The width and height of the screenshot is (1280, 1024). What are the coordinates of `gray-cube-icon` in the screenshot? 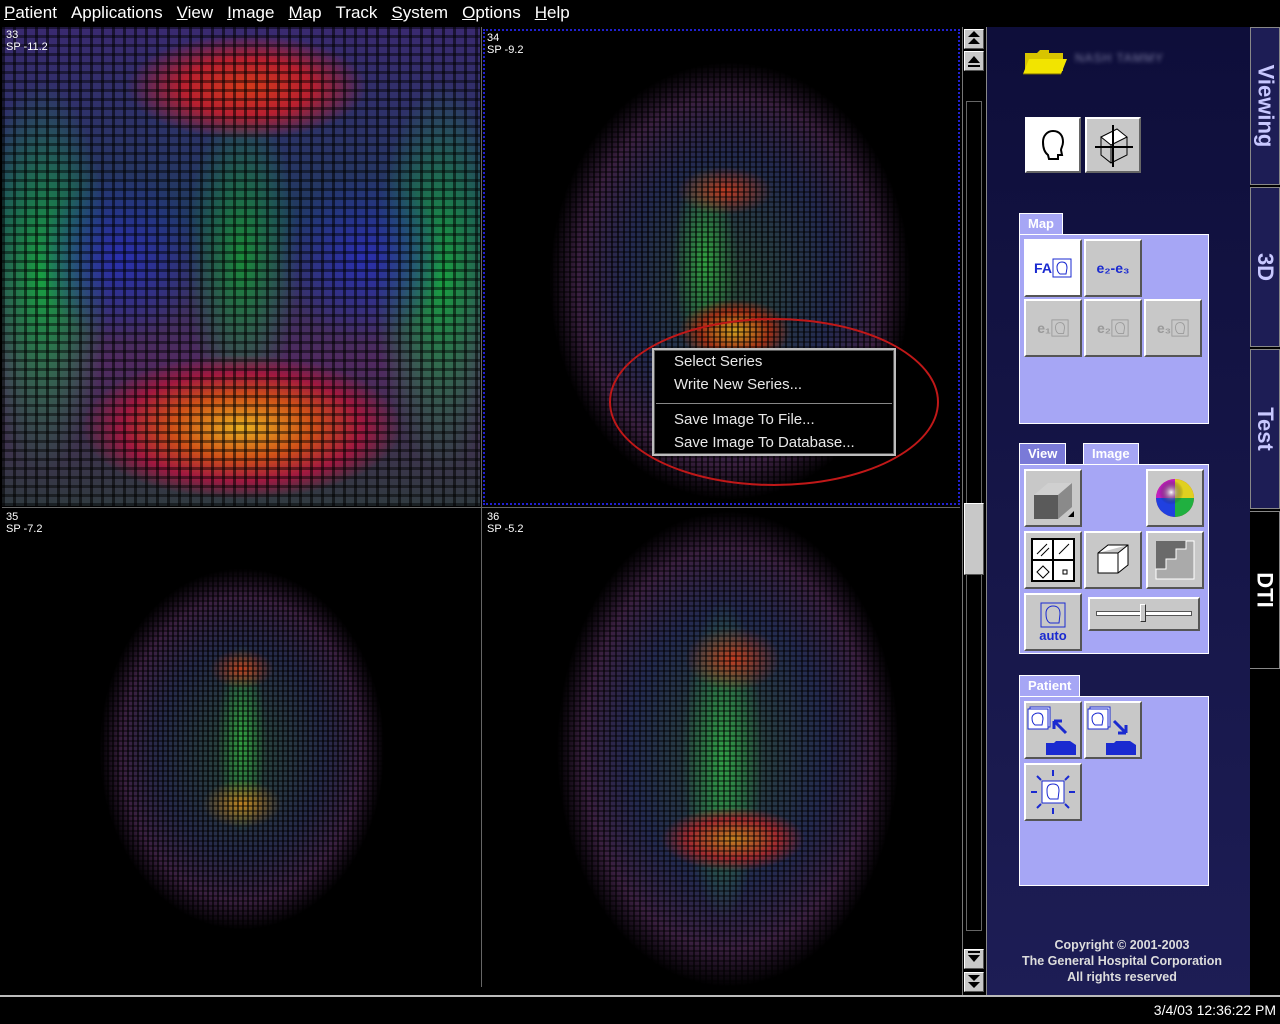 It's located at (1054, 501).